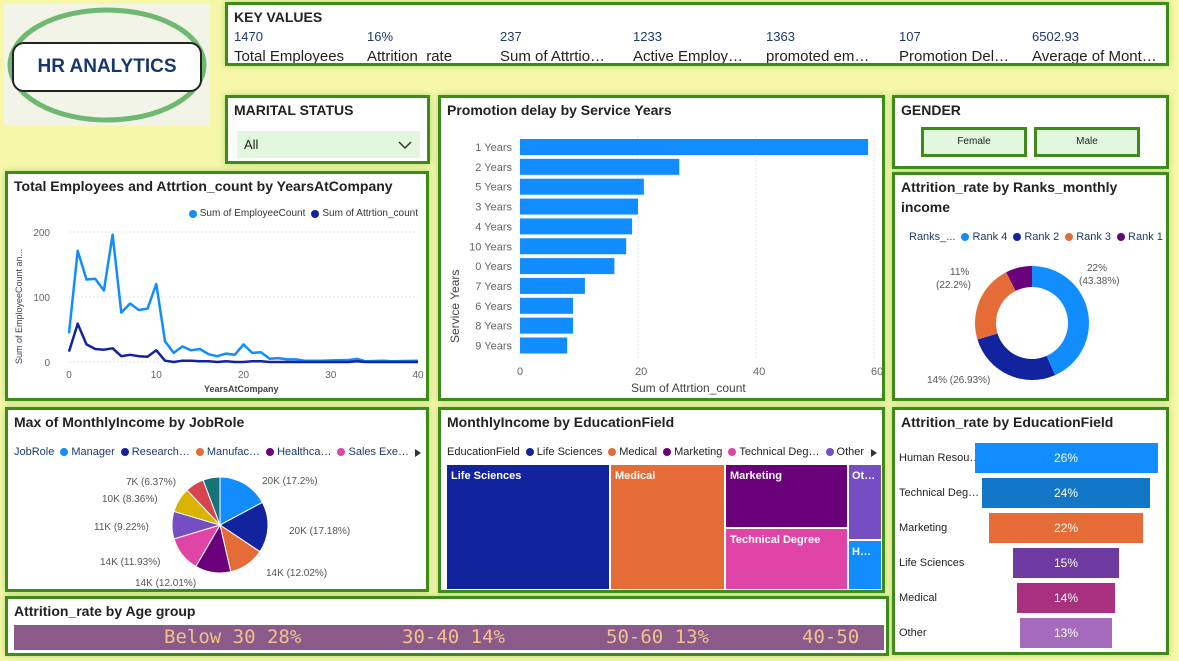  I want to click on x-tick-label: 20, so click(244, 375).